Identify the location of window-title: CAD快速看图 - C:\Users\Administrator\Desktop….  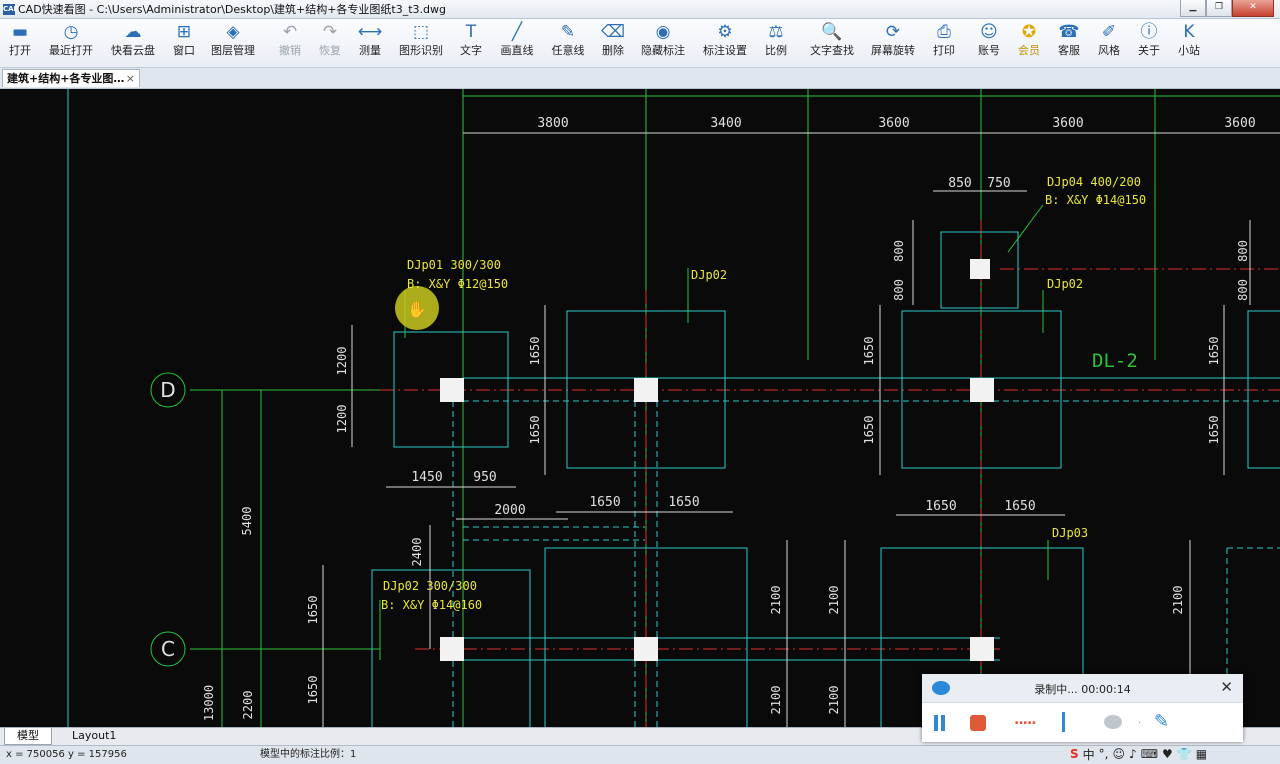
(232, 9).